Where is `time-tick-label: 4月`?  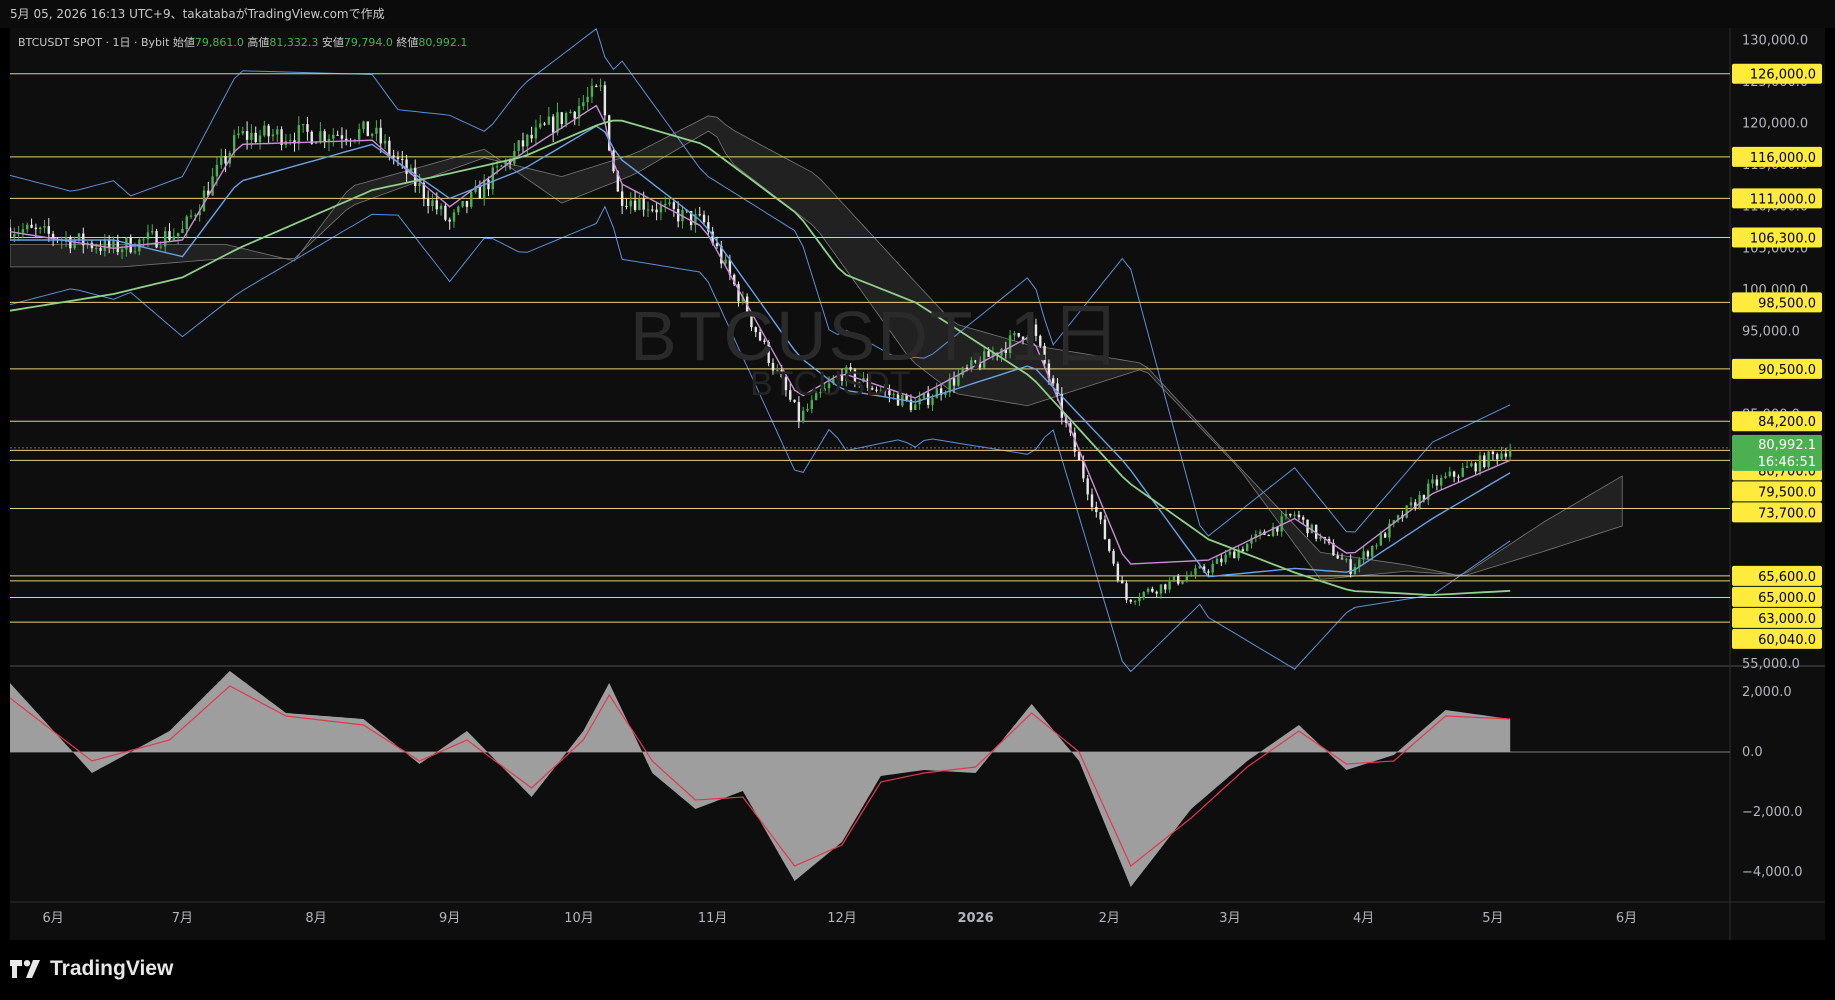 time-tick-label: 4月 is located at coordinates (1363, 918).